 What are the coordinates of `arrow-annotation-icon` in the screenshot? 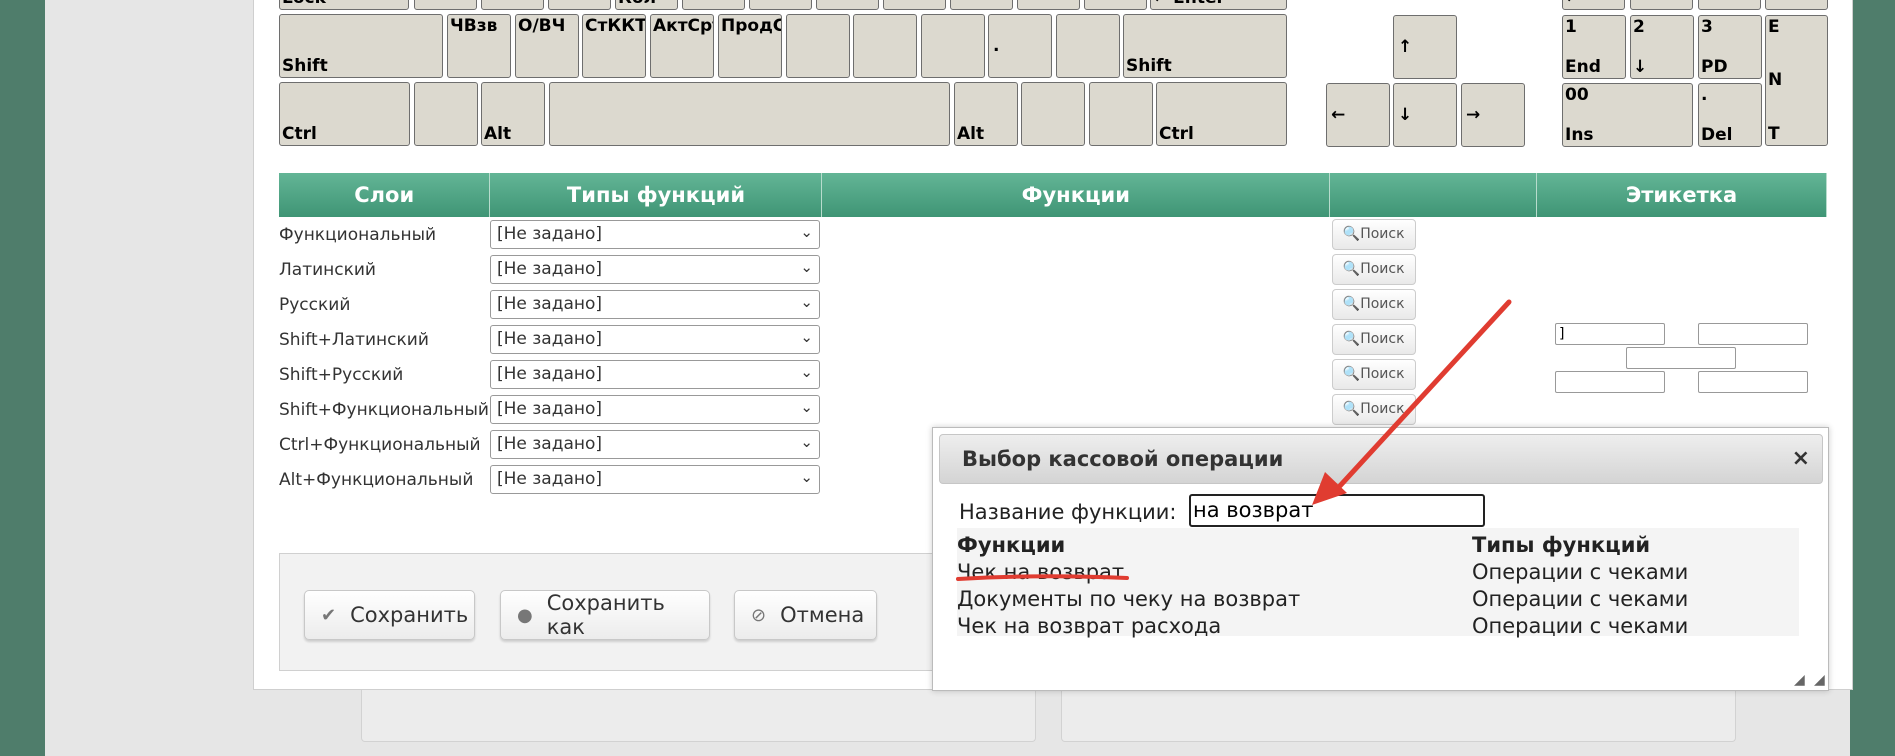 It's located at (1423, 395).